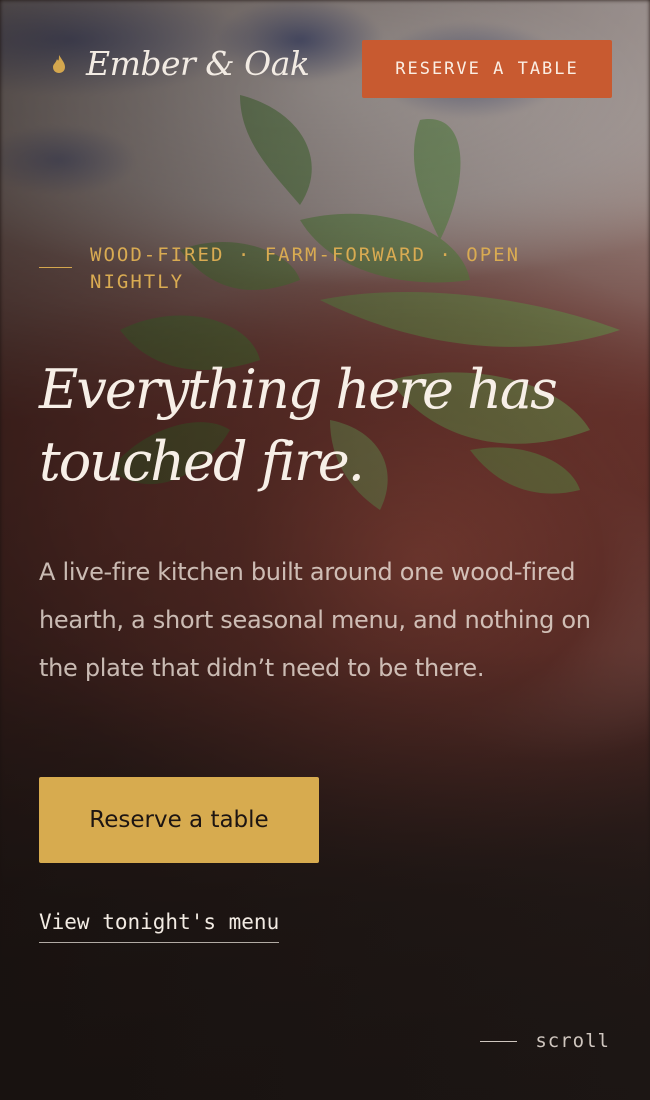  Describe the element at coordinates (499, 1041) in the screenshot. I see `scroll-line` at that location.